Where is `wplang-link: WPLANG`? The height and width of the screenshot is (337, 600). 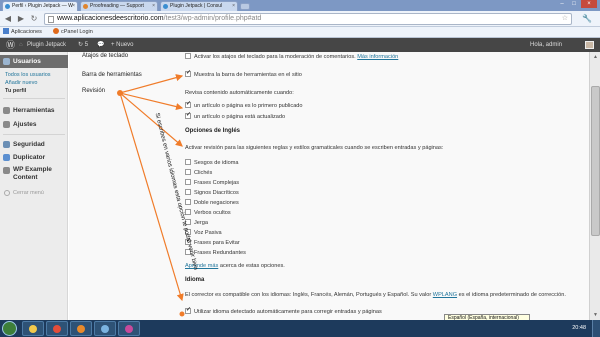 wplang-link: WPLANG is located at coordinates (445, 295).